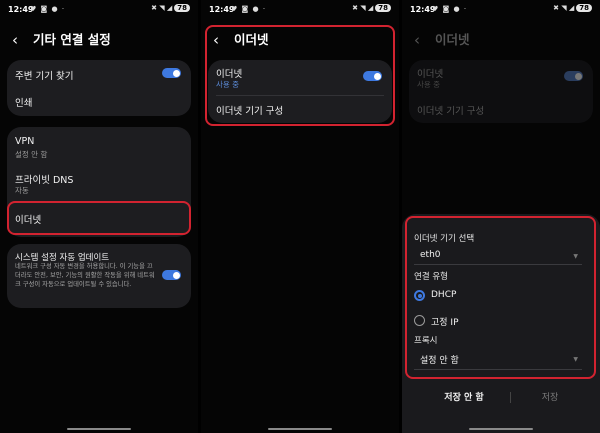 Image resolution: width=600 pixels, height=433 pixels. What do you see at coordinates (44, 76) in the screenshot?
I see `nearby-devices-label: 주변 기기 찾기` at bounding box center [44, 76].